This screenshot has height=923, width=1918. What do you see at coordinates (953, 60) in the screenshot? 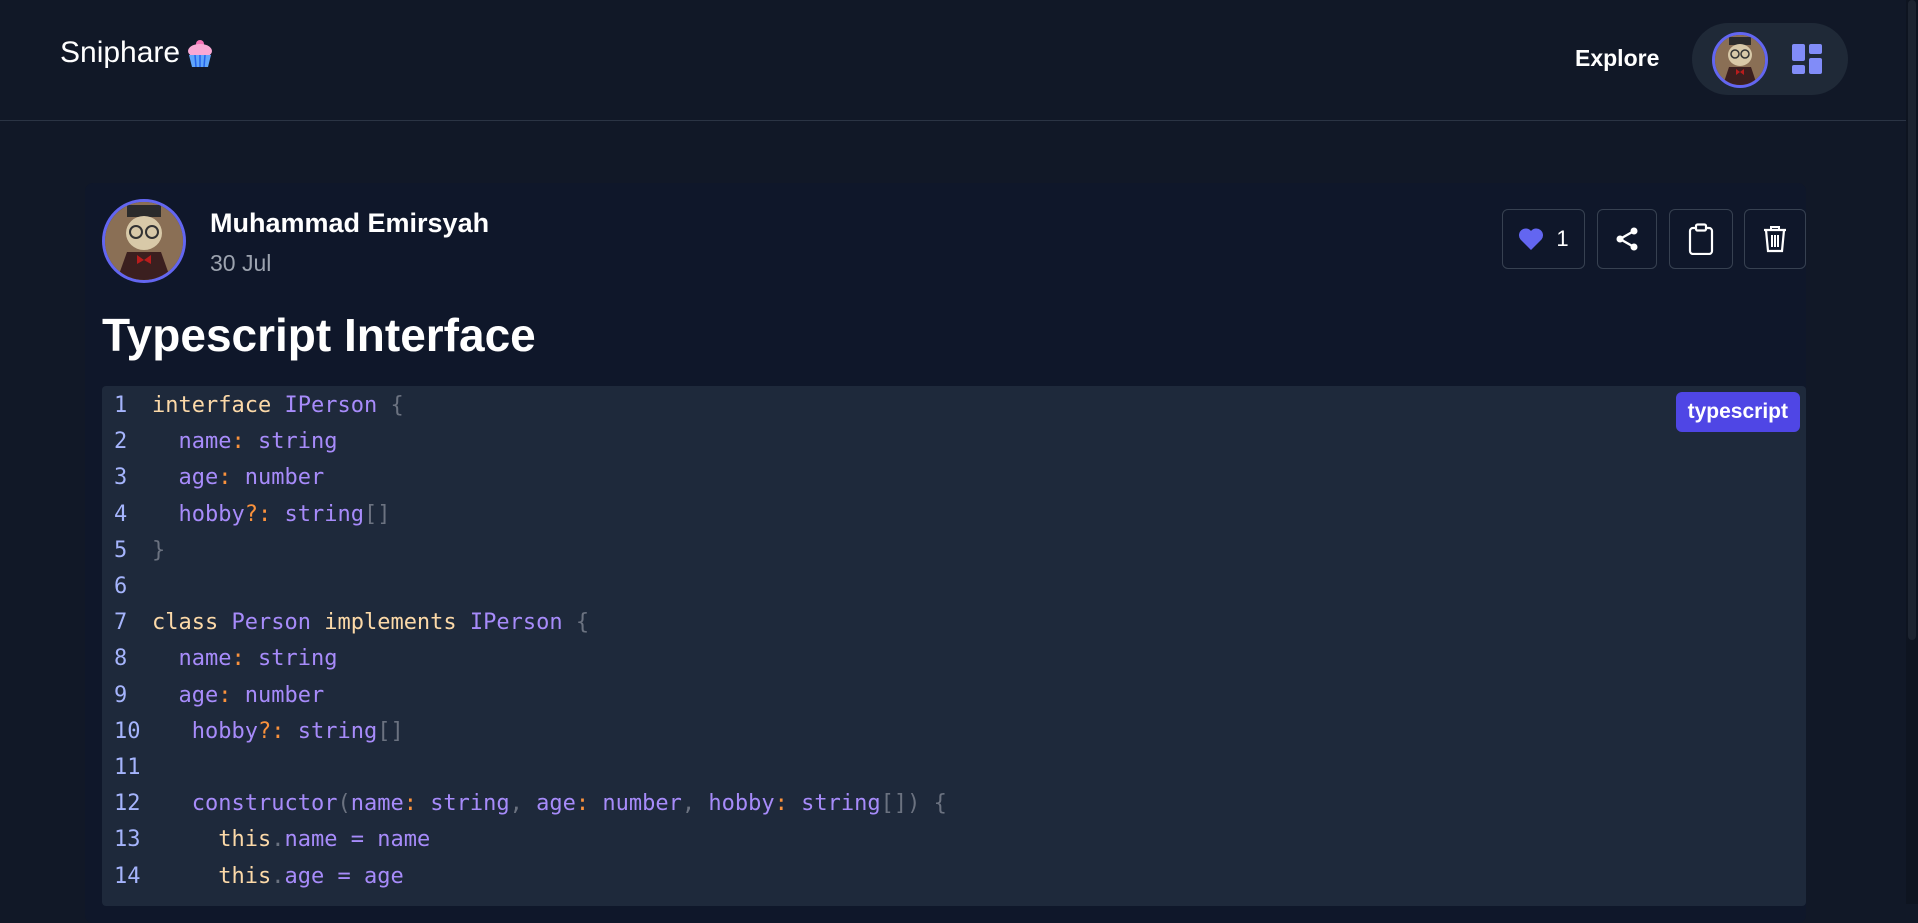
I see `top-navbar: Sniphare Explore` at bounding box center [953, 60].